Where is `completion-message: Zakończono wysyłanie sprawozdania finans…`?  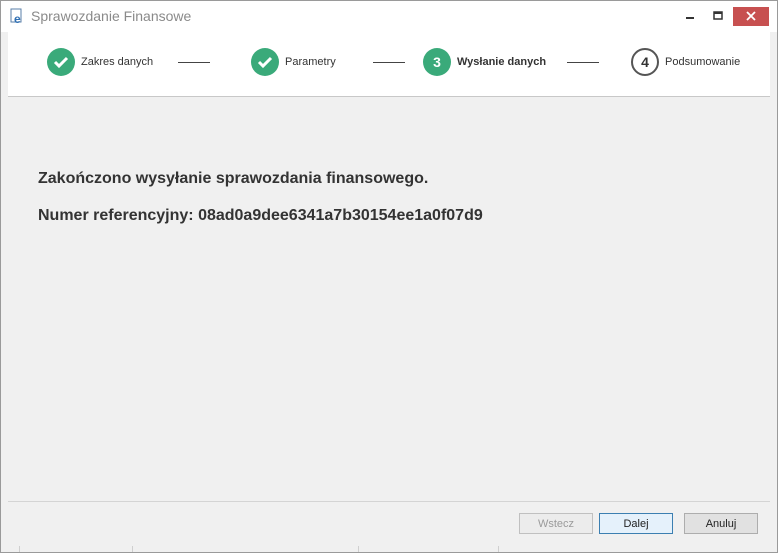
completion-message: Zakończono wysyłanie sprawozdania finans… is located at coordinates (233, 178).